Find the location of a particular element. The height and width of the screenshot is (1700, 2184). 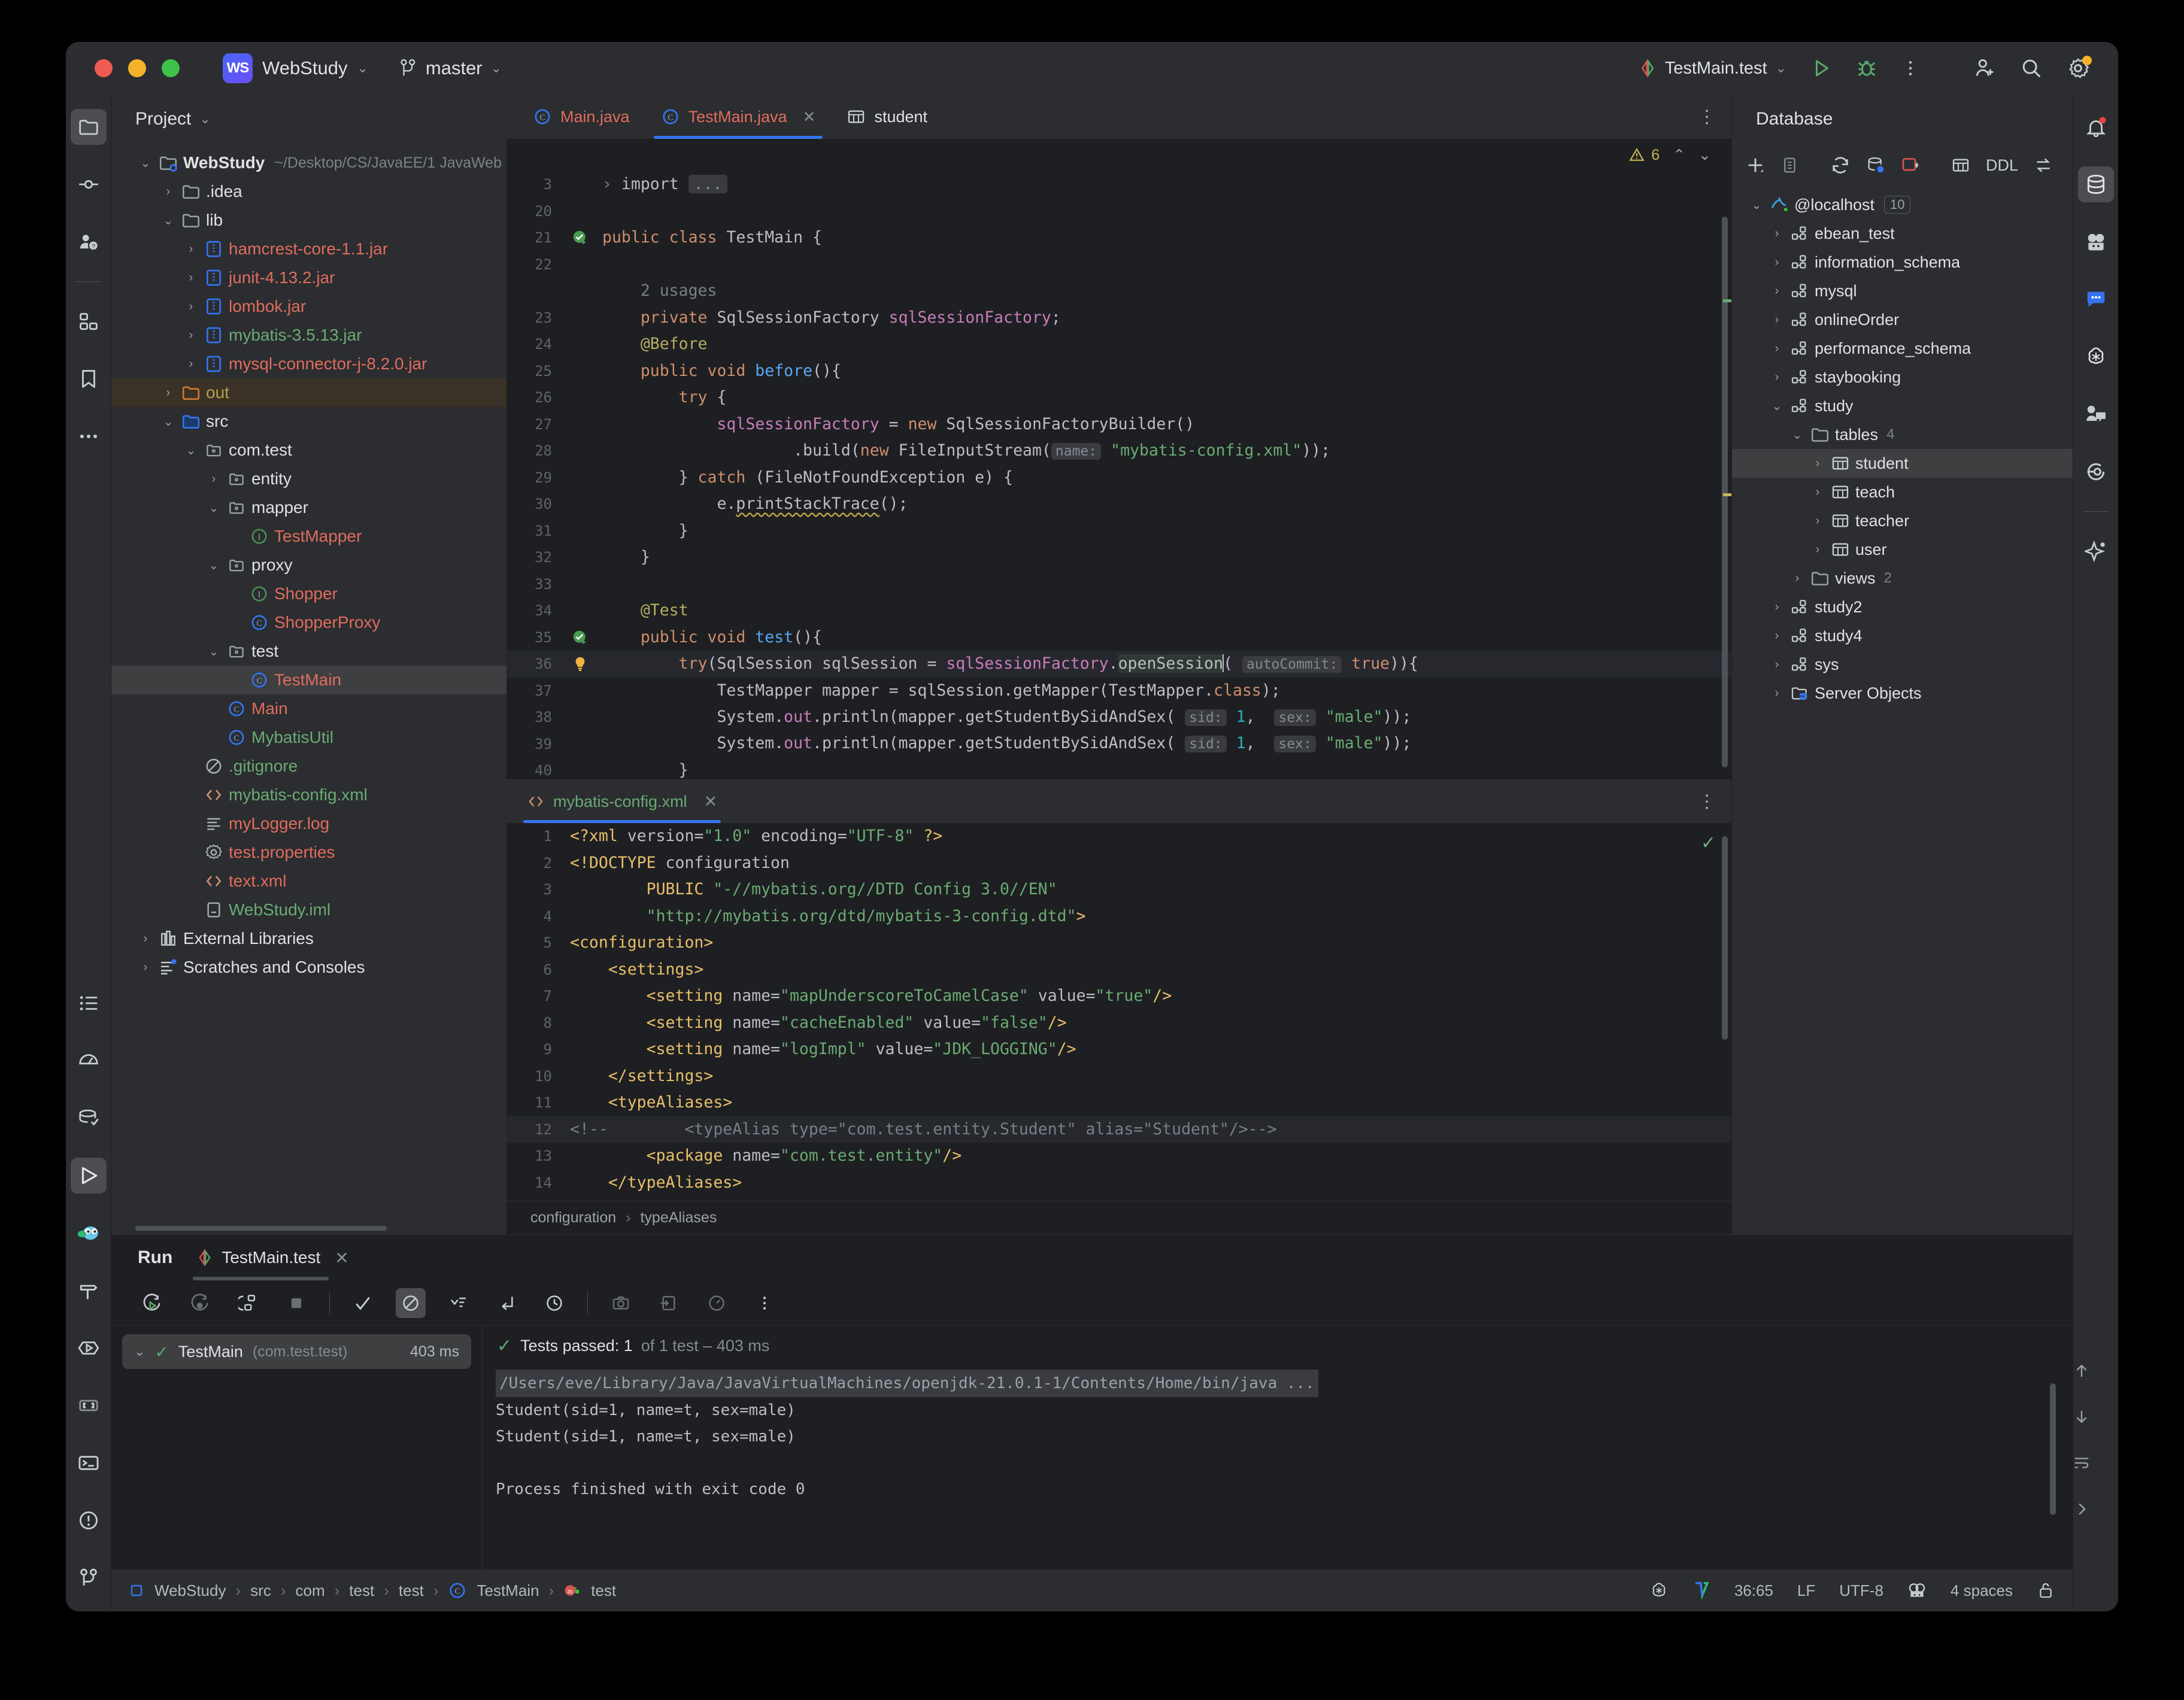

snapshot-icon is located at coordinates (621, 1303).